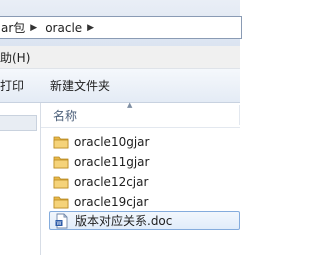 The width and height of the screenshot is (320, 255). I want to click on navigation-pane, so click(20, 179).